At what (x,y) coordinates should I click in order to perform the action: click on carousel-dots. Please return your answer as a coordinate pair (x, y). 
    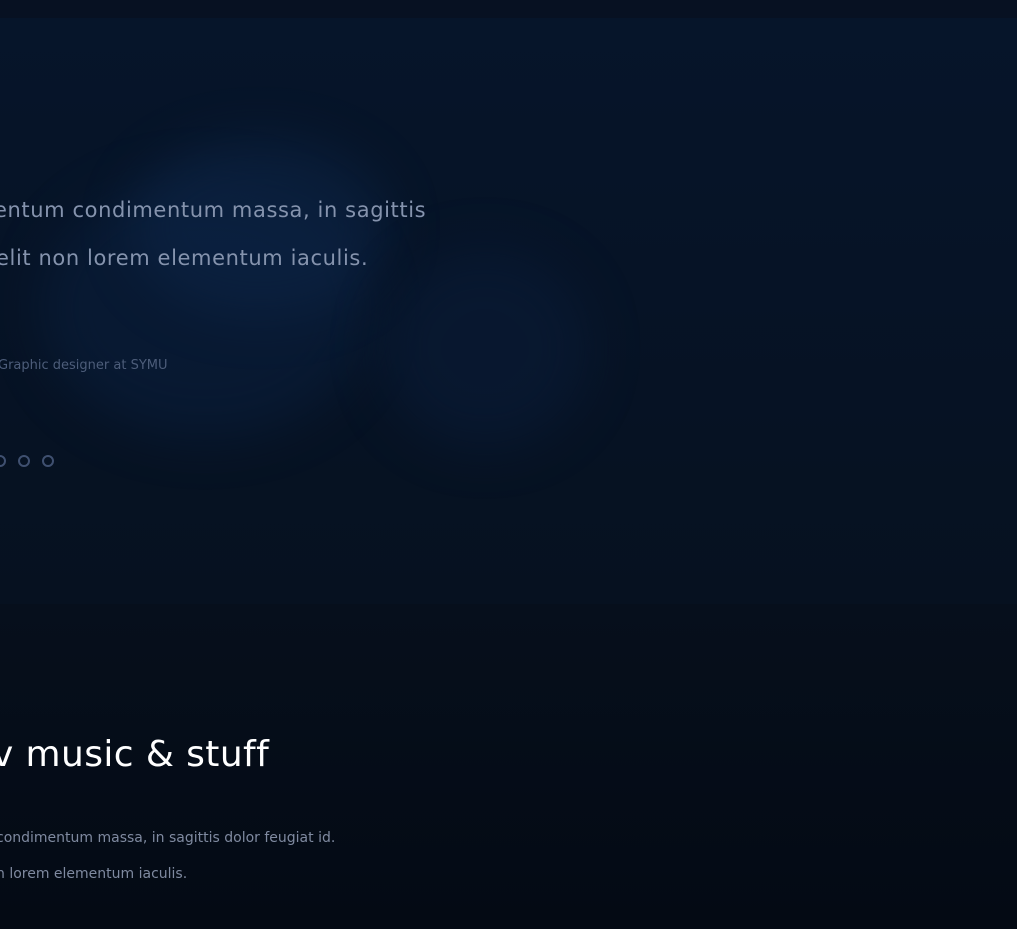
    Looking at the image, I should click on (27, 461).